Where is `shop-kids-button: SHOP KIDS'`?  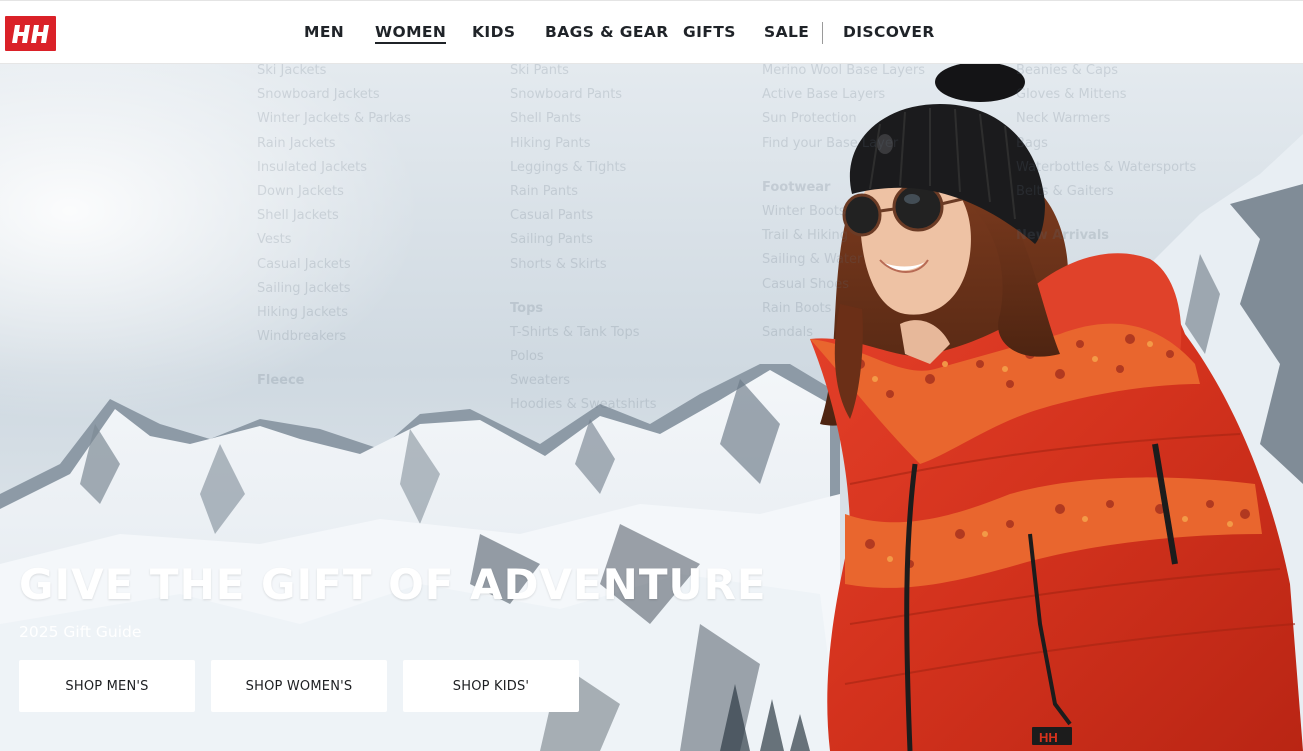 shop-kids-button: SHOP KIDS' is located at coordinates (491, 686).